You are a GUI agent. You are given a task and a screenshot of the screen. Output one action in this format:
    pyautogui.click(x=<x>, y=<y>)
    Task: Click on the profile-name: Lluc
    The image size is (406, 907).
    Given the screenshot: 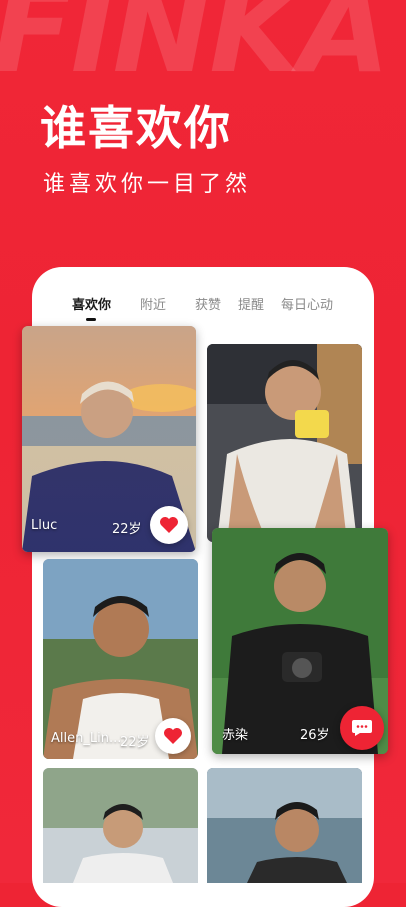 What is the action you would take?
    pyautogui.click(x=44, y=525)
    